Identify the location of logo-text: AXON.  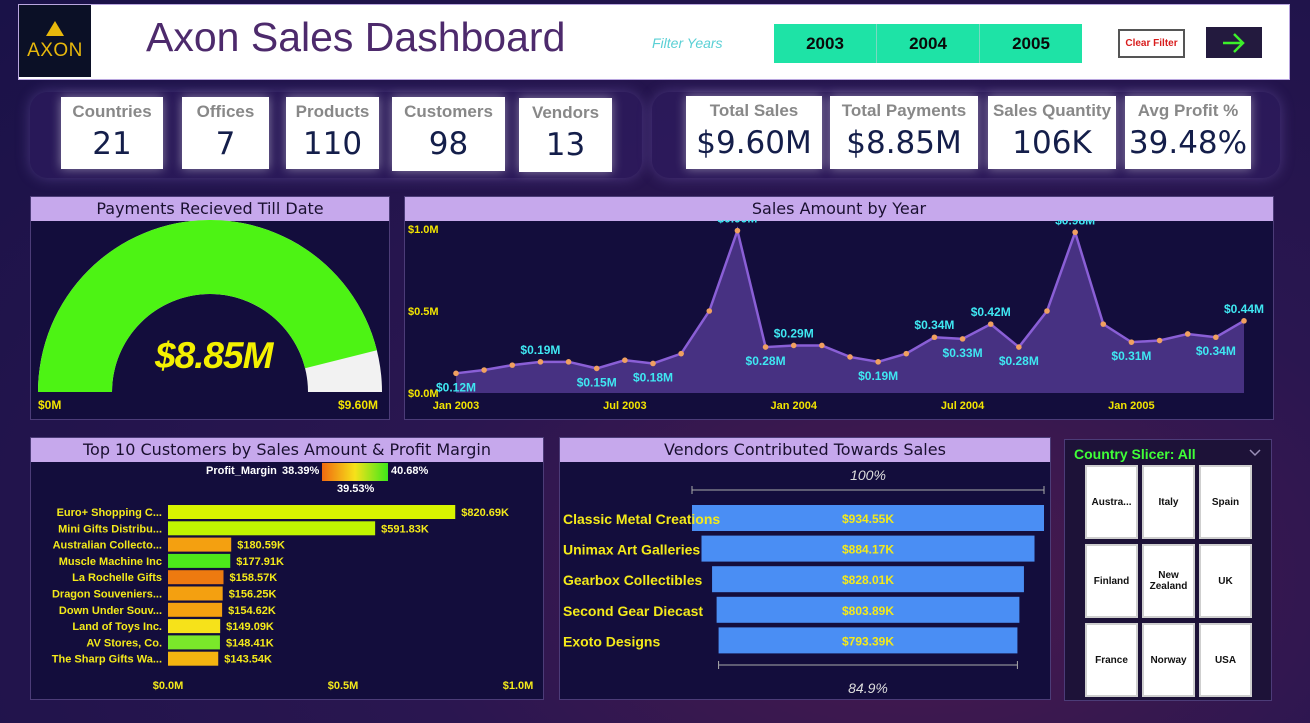
(55, 50).